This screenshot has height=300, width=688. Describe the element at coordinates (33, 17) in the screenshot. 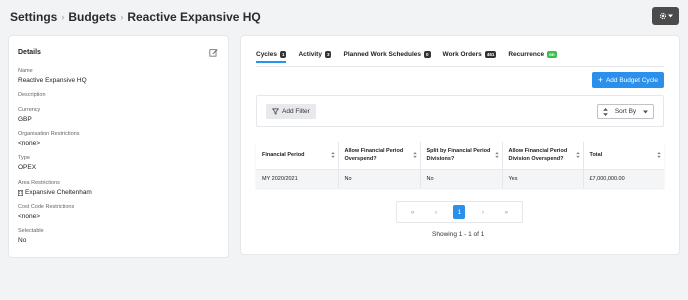

I see `breadcrumb-settings: Settings` at that location.